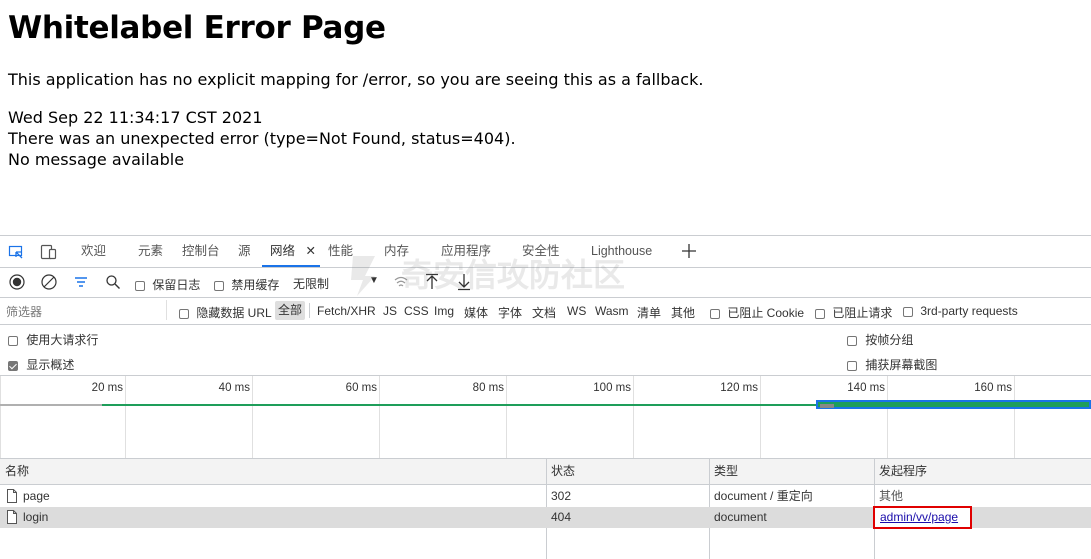 Image resolution: width=1091 pixels, height=559 pixels. What do you see at coordinates (390, 311) in the screenshot?
I see `filter-type-js: JS` at bounding box center [390, 311].